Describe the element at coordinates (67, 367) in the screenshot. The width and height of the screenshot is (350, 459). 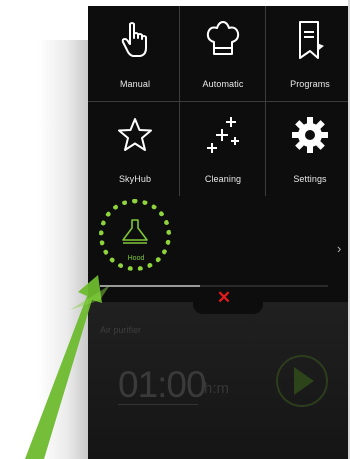
I see `annotation-arrow-icon` at that location.